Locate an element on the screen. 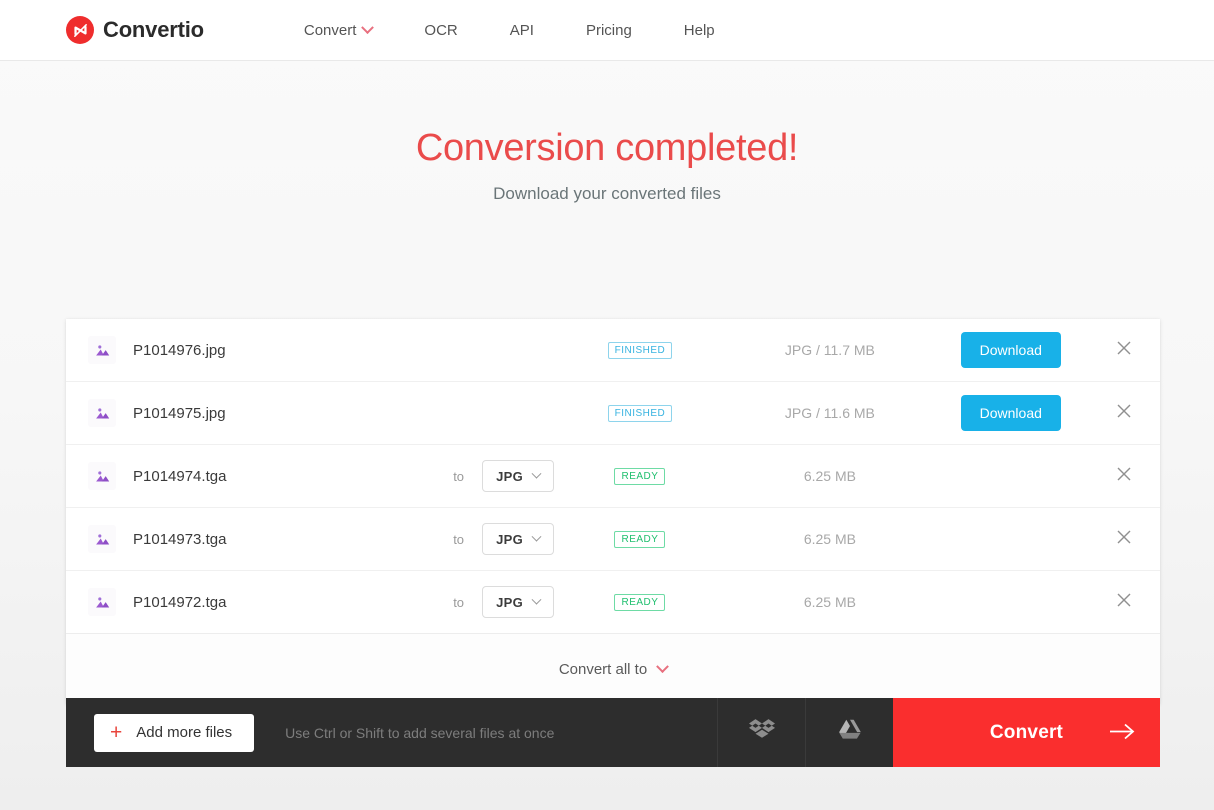 The width and height of the screenshot is (1214, 810). file-size: JPG / 11.6 MB is located at coordinates (829, 413).